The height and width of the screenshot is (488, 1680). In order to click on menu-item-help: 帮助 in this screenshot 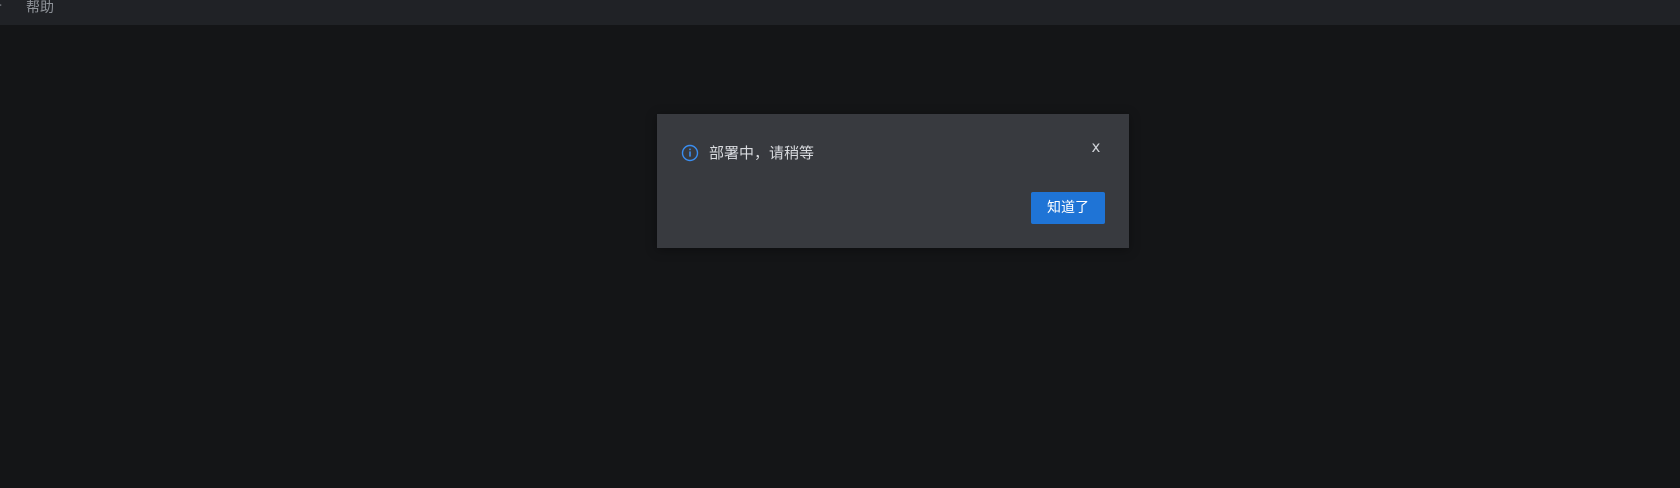, I will do `click(40, 8)`.